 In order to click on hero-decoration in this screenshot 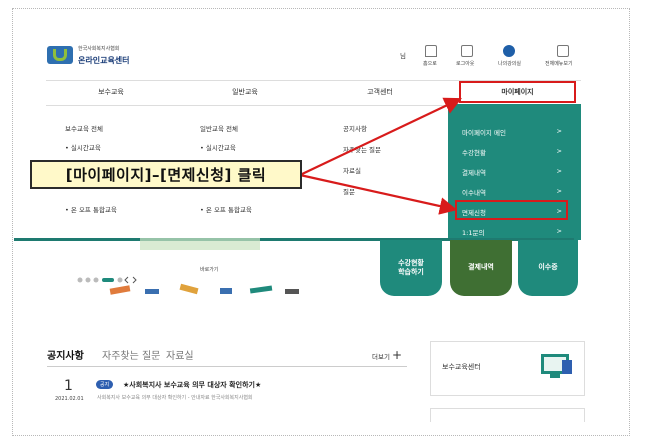, I will do `click(204, 289)`.